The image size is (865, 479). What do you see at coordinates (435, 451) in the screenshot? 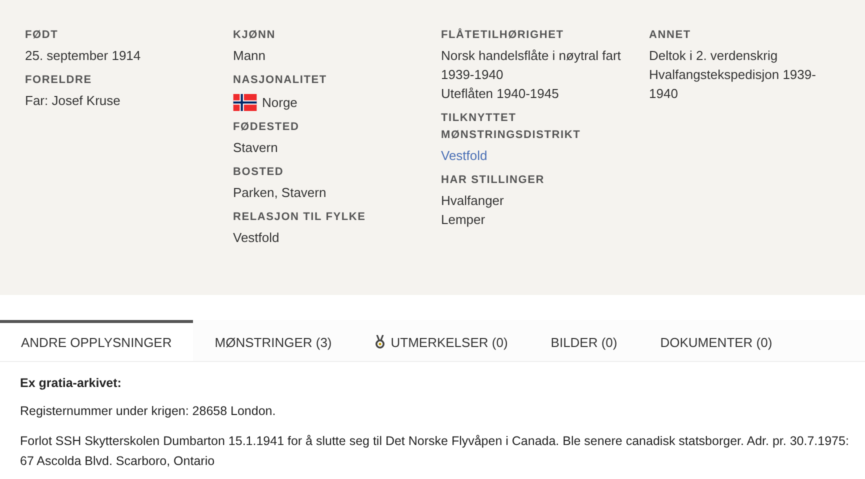
I see `paragraph: Forlot SSH Skytterskolen Dumbarton 15.1.1941 for å slutte seg til Det Norske Flyvåpen i Canada. Ble senere canadisk statsborger. Adr. pr. 30.7.1975: 67 Ascolda Blvd. Scarboro, Ontario` at bounding box center [435, 451].